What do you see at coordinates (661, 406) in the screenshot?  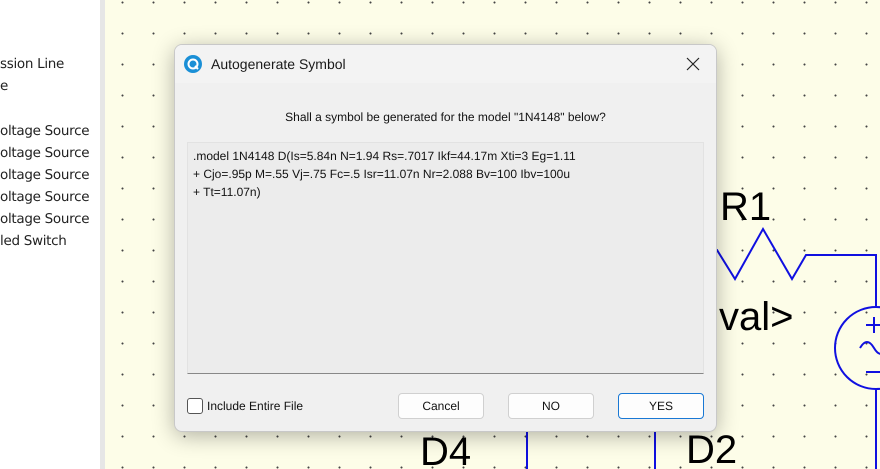 I see `dialog-button: YES` at bounding box center [661, 406].